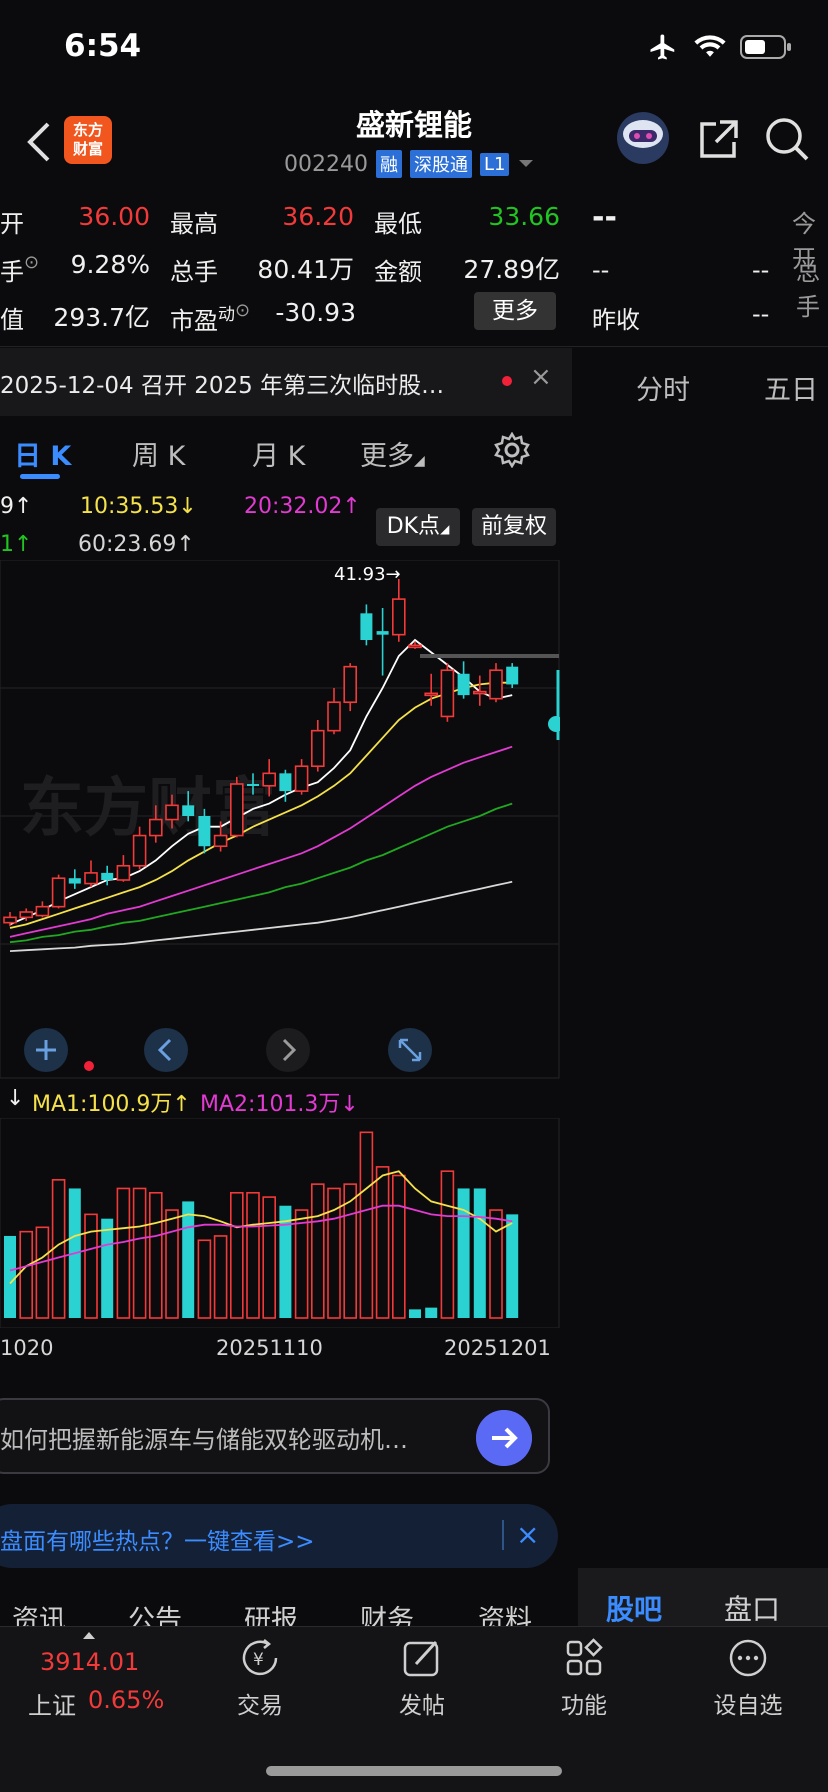  What do you see at coordinates (281, 753) in the screenshot?
I see `candles` at bounding box center [281, 753].